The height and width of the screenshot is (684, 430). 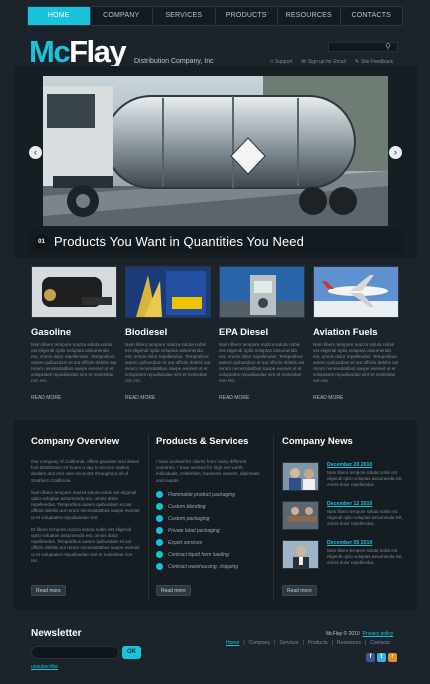 I want to click on nav-item-home: HOME, so click(x=59, y=16).